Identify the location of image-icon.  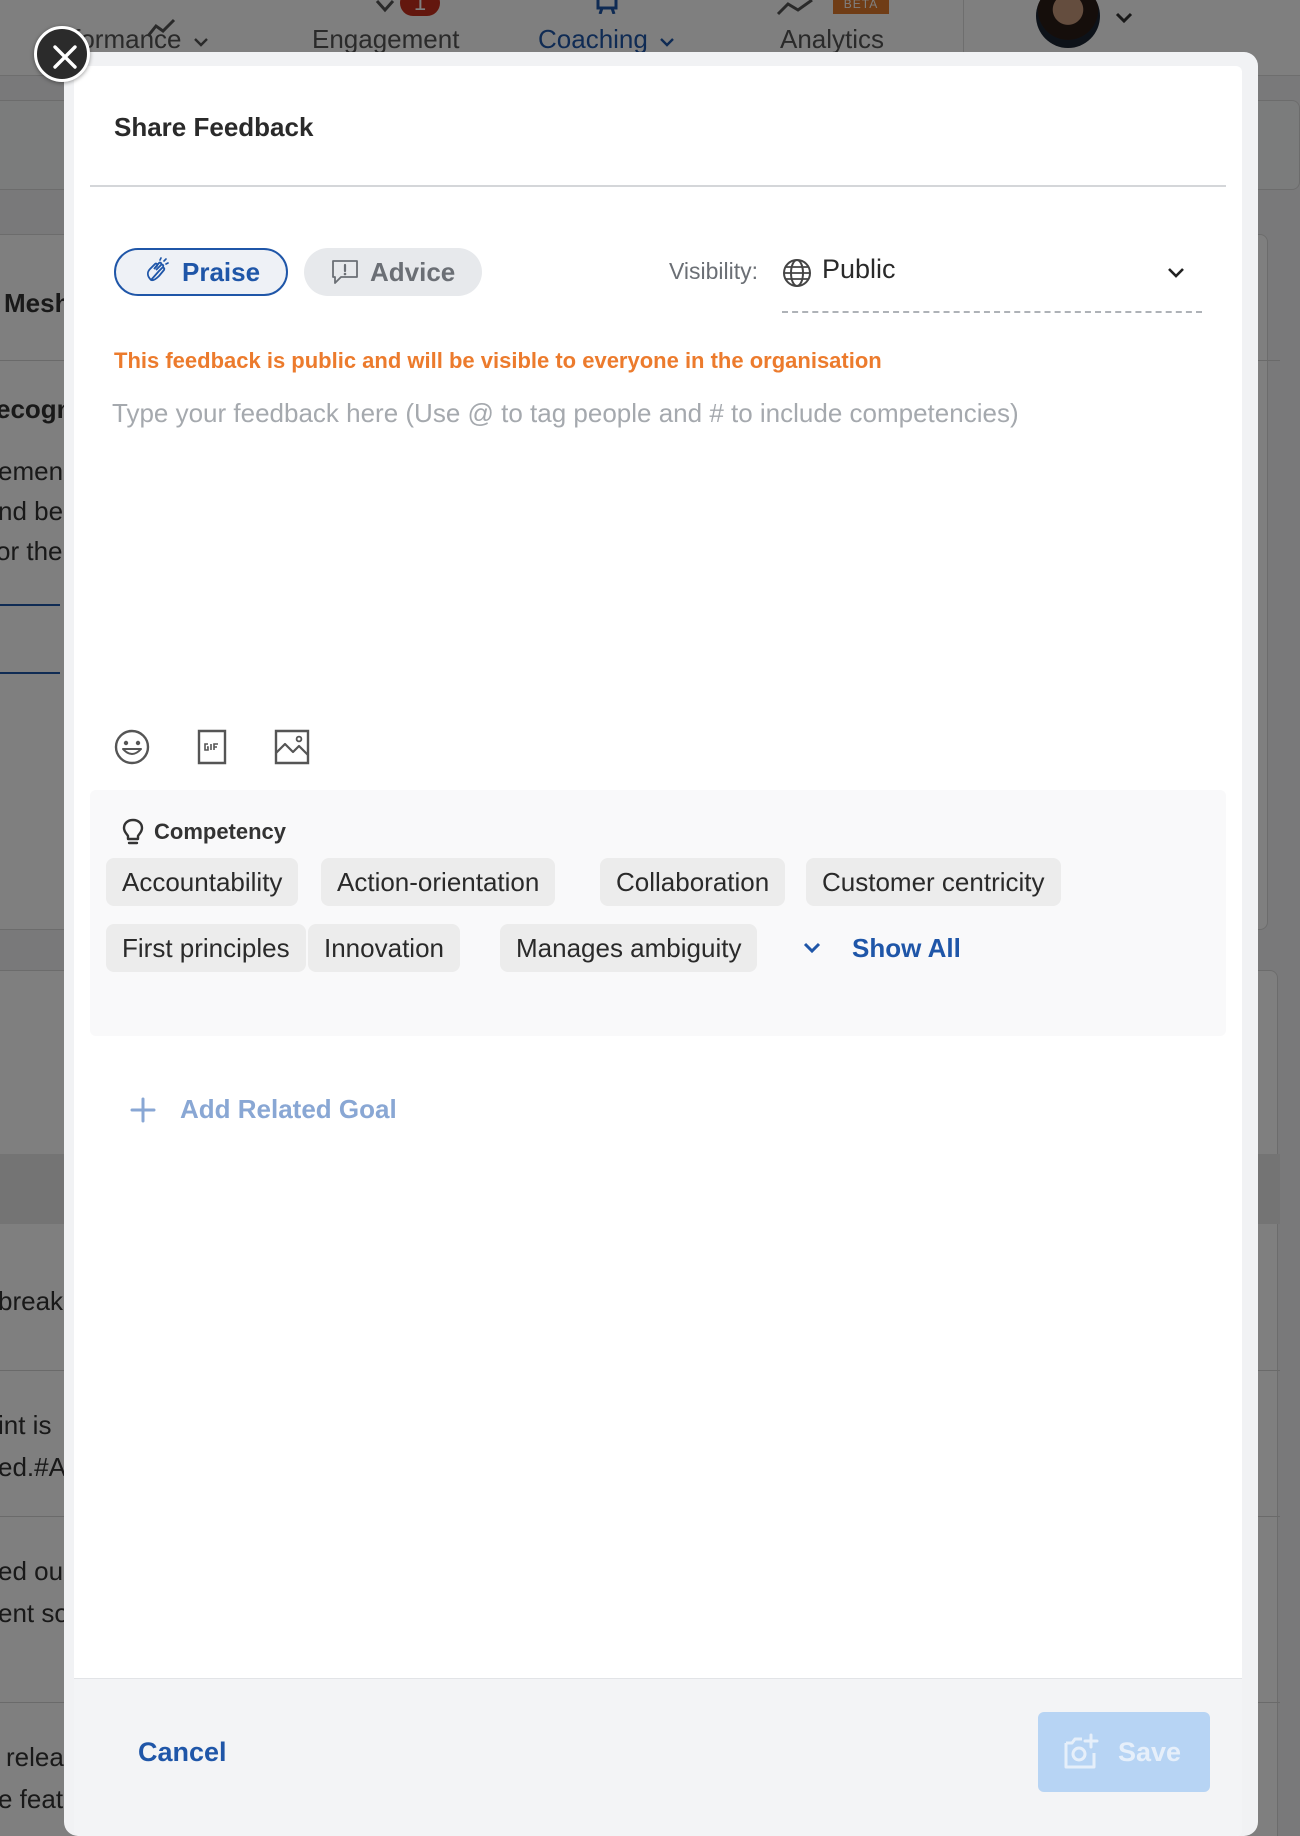
(292, 747).